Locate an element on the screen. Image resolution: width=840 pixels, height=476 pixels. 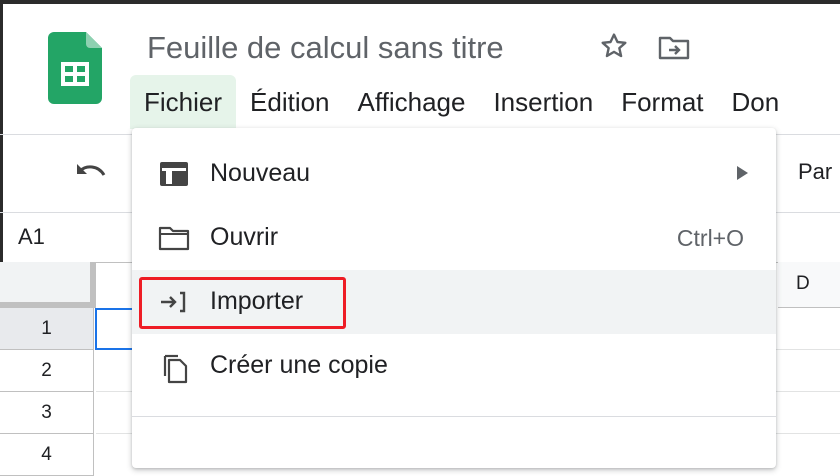
window-frame-top is located at coordinates (420, 2).